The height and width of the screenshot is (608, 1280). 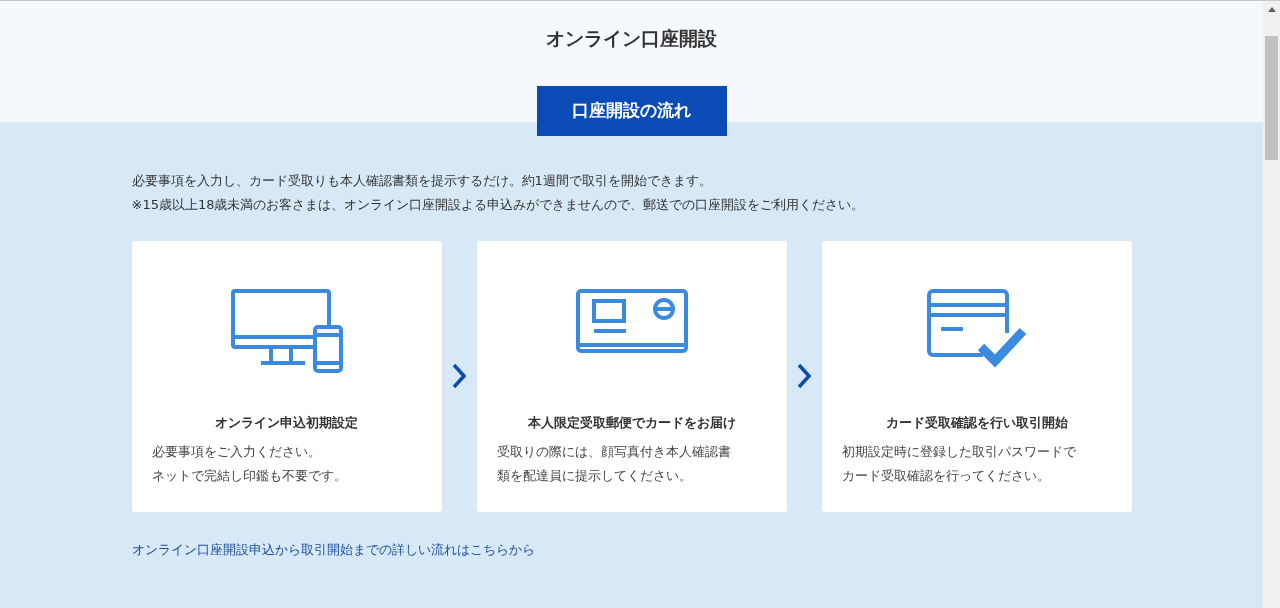 What do you see at coordinates (959, 452) in the screenshot?
I see `step-description: 初期設定時に登録した取引パスワードで` at bounding box center [959, 452].